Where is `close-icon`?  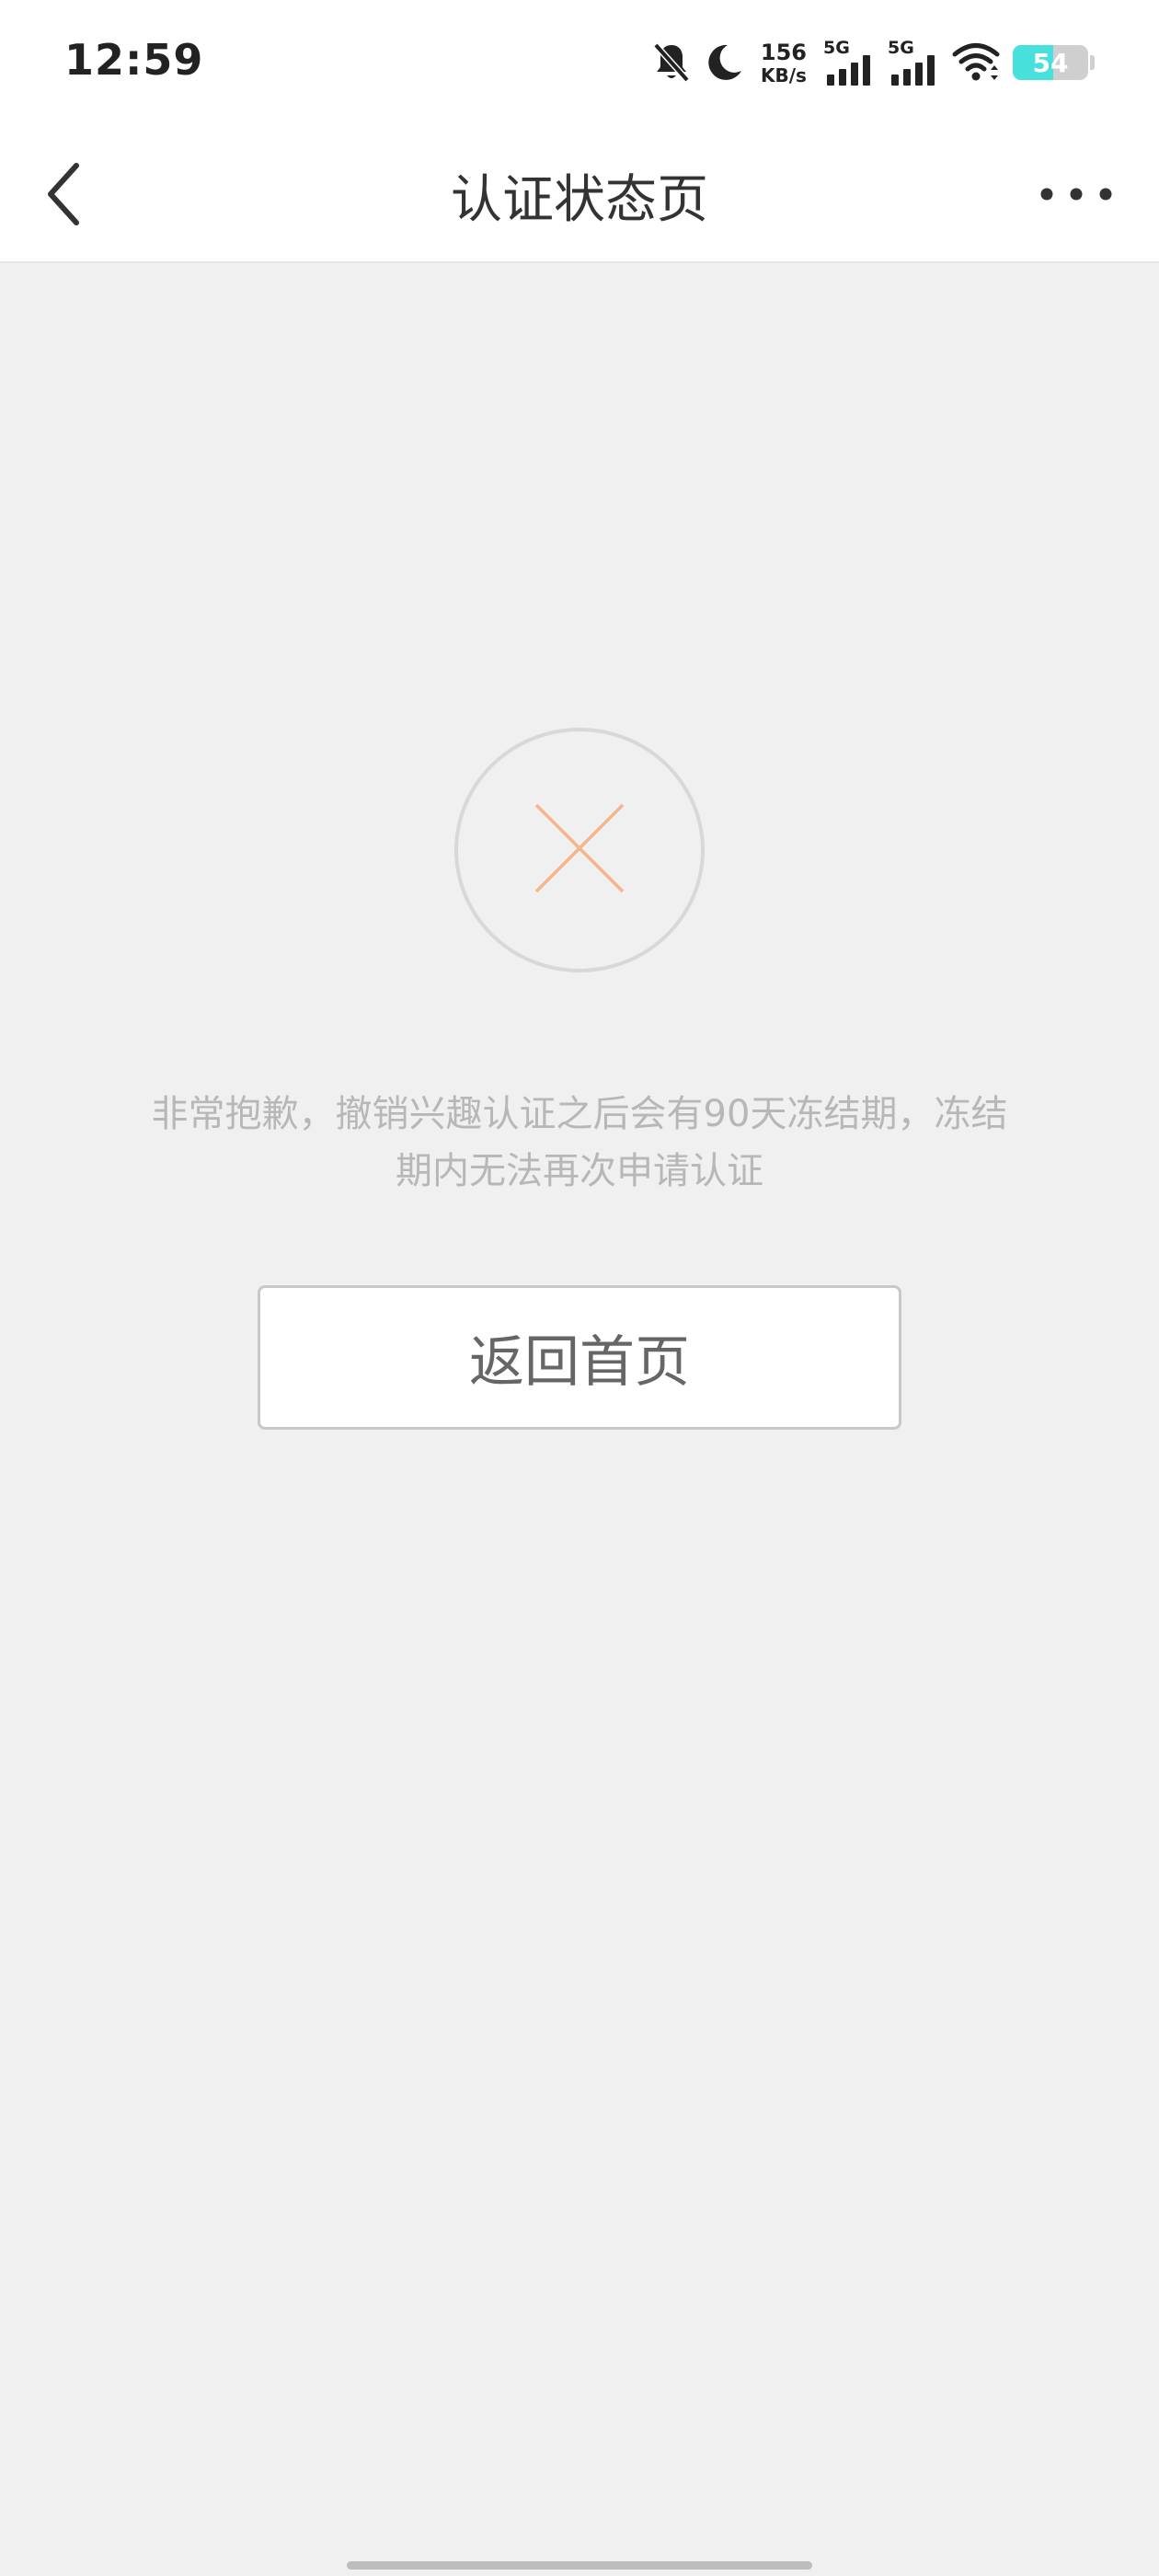
close-icon is located at coordinates (579, 850).